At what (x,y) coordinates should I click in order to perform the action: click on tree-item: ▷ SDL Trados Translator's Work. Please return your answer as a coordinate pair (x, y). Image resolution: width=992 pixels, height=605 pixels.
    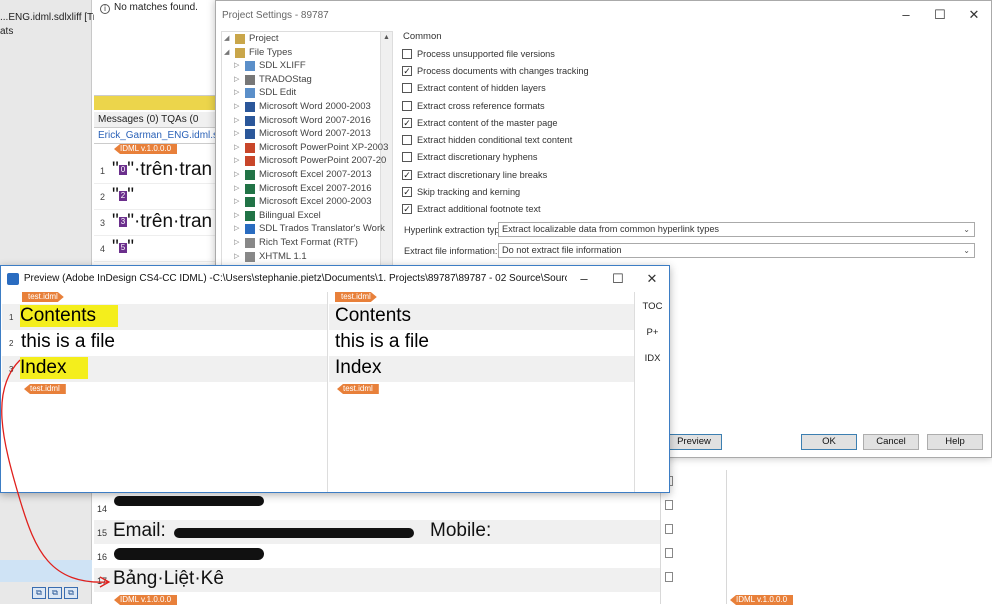
    Looking at the image, I should click on (307, 229).